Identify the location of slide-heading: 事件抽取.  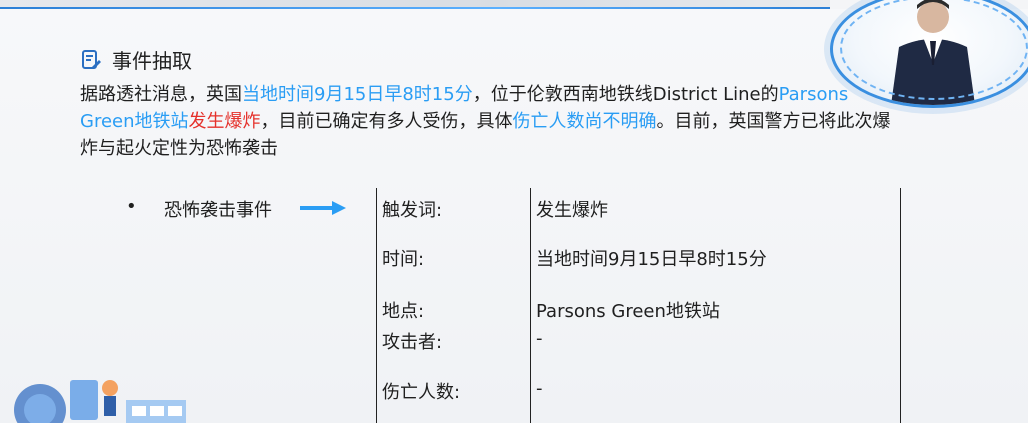
(136, 59).